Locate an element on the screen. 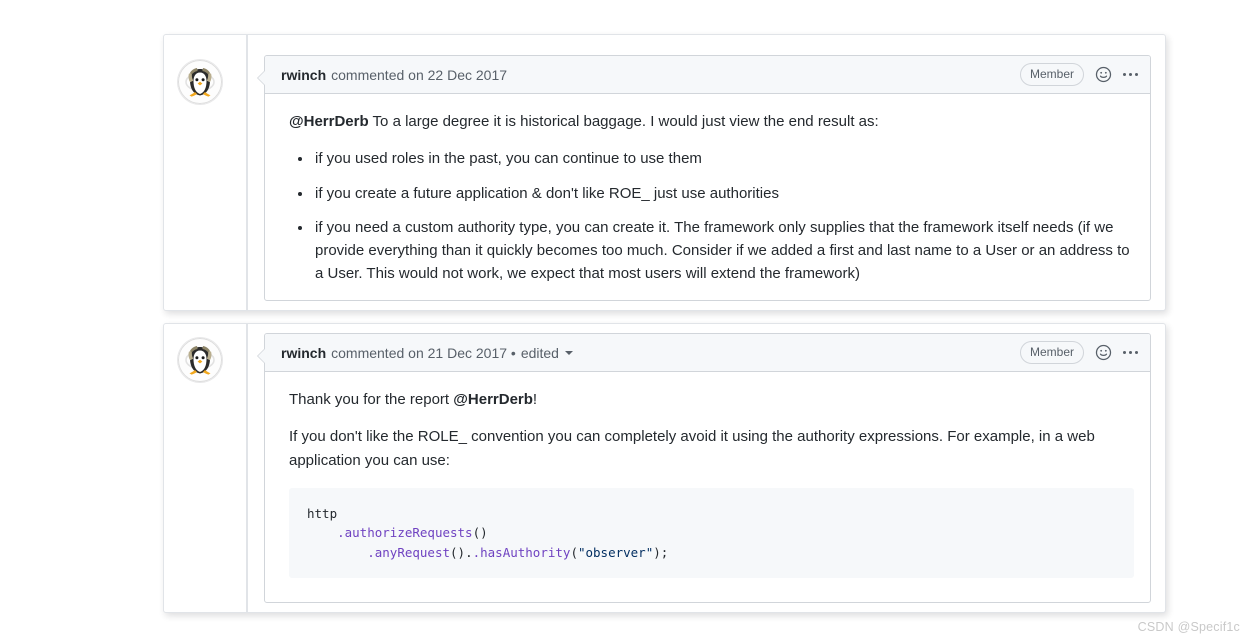 This screenshot has height=640, width=1248. code-line-3-indent is located at coordinates (337, 552).